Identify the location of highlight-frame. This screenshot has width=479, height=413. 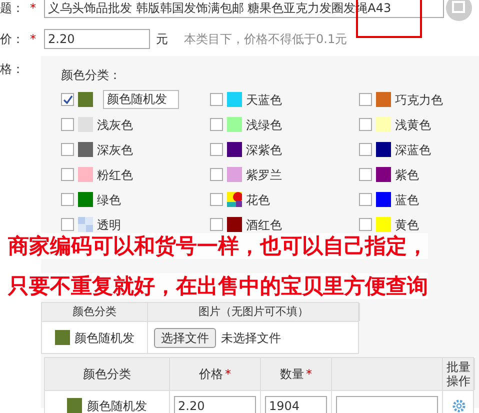
(389, 19).